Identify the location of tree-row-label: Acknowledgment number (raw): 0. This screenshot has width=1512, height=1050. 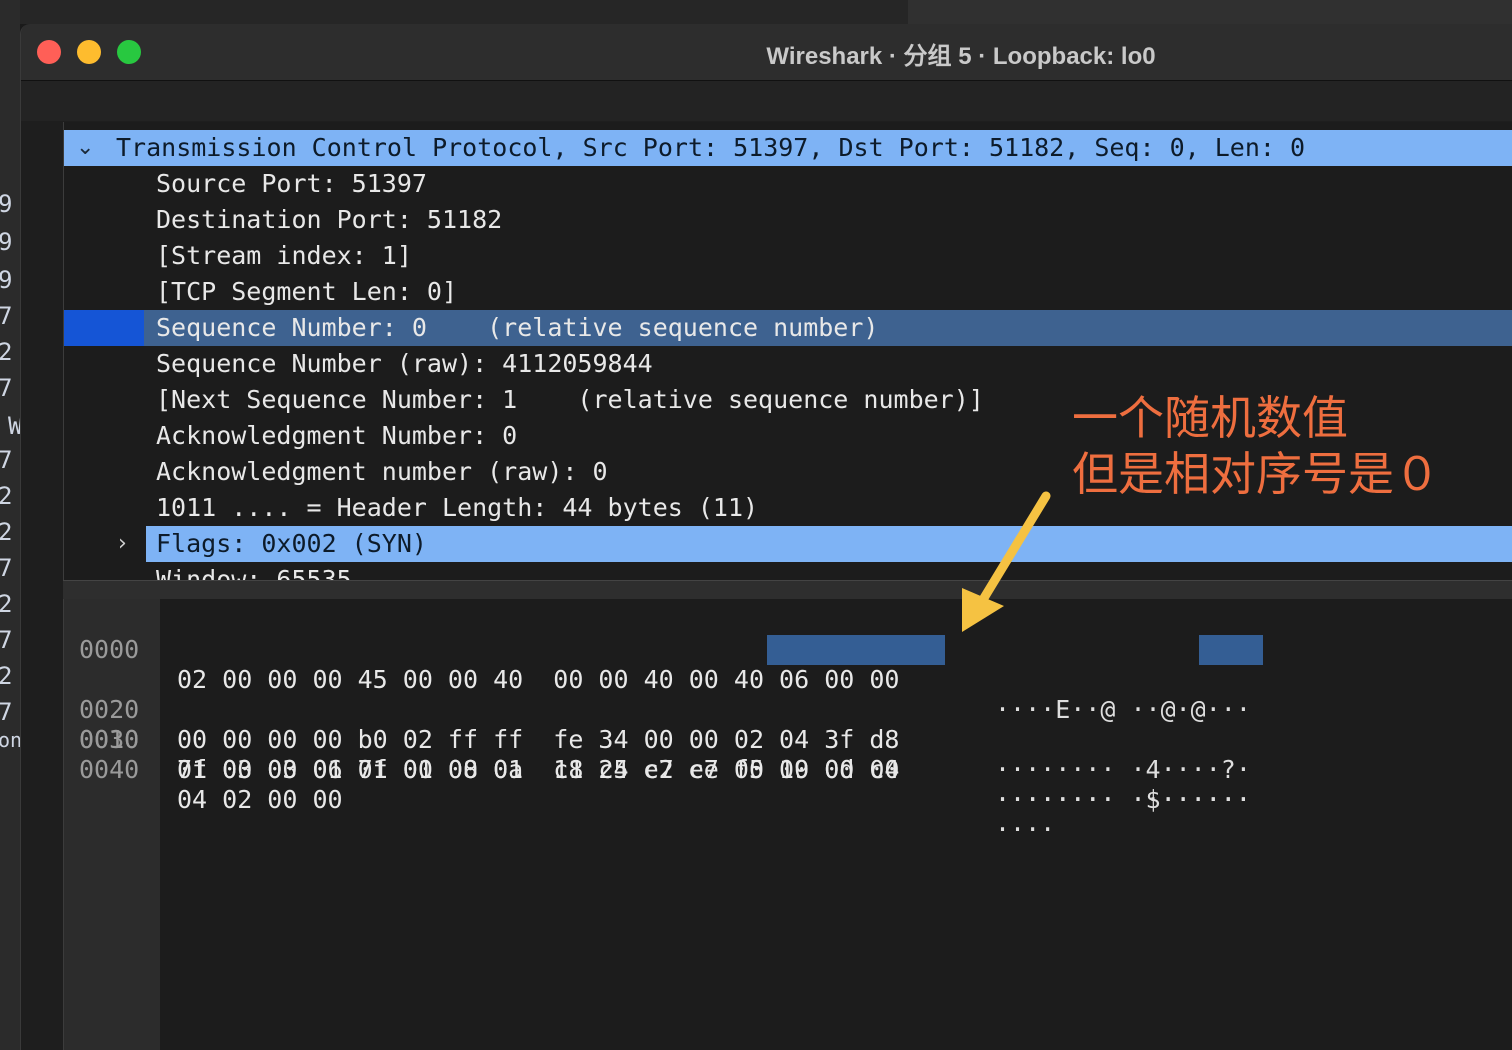
(382, 471).